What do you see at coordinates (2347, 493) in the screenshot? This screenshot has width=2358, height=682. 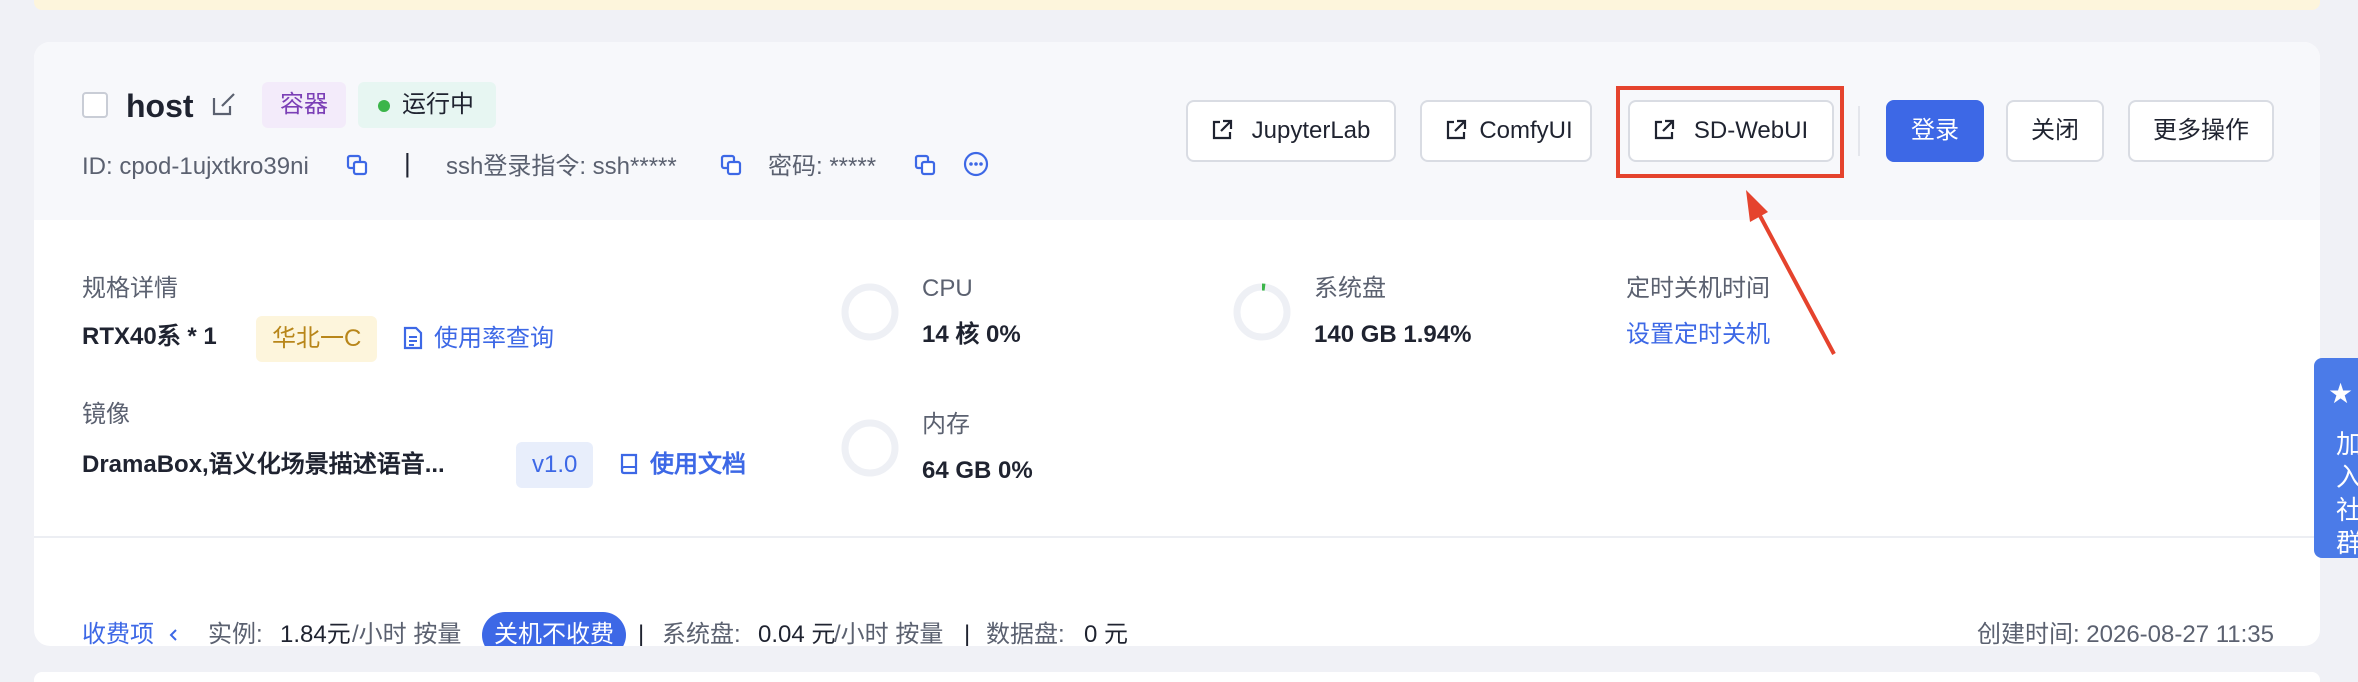 I see `join-community-label: 加入社群` at bounding box center [2347, 493].